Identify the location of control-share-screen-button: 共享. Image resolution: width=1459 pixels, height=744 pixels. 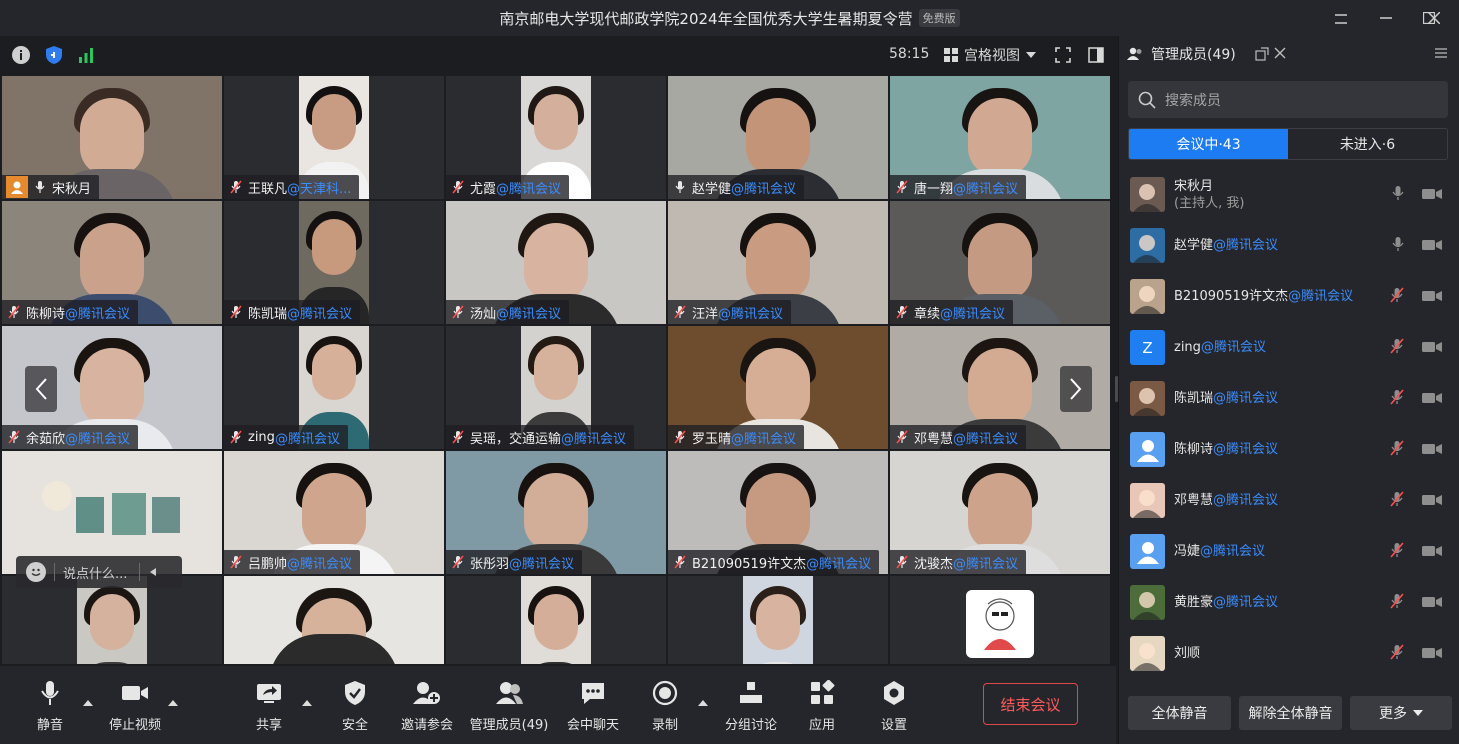
(269, 705).